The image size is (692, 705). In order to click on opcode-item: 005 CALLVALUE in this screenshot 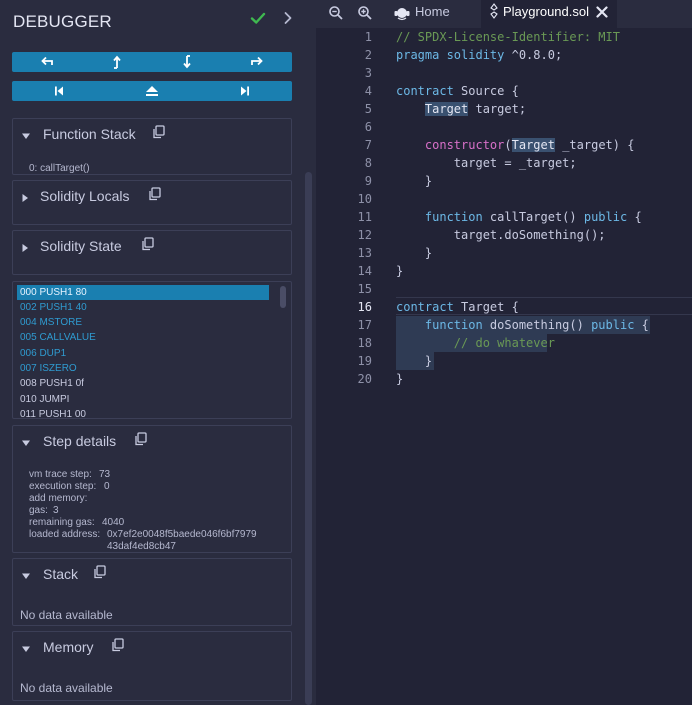, I will do `click(143, 337)`.